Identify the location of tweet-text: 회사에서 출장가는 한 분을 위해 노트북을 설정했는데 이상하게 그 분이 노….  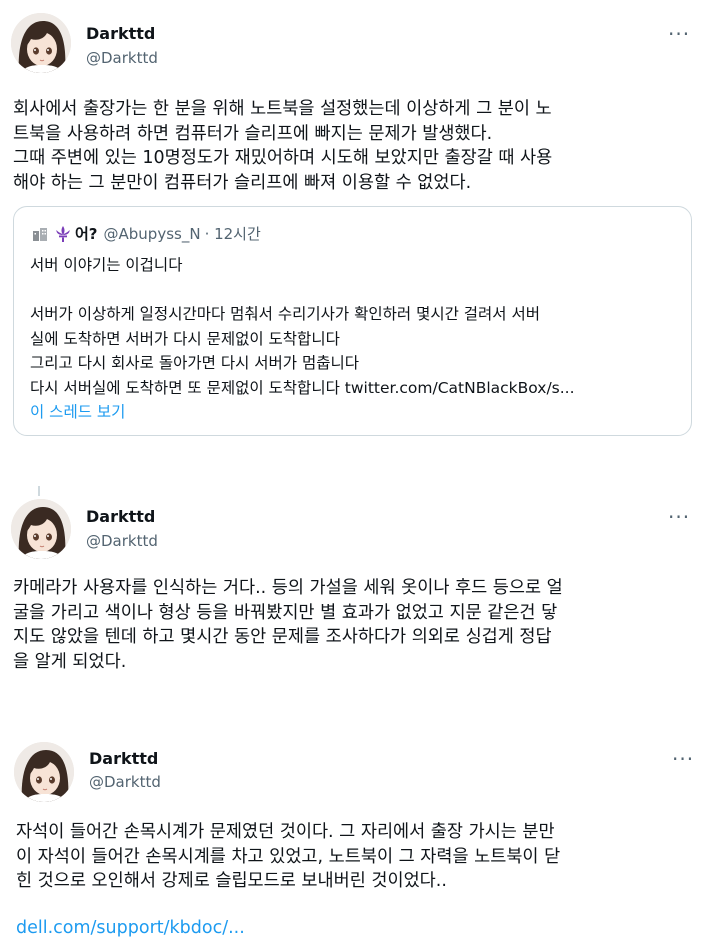
(283, 146).